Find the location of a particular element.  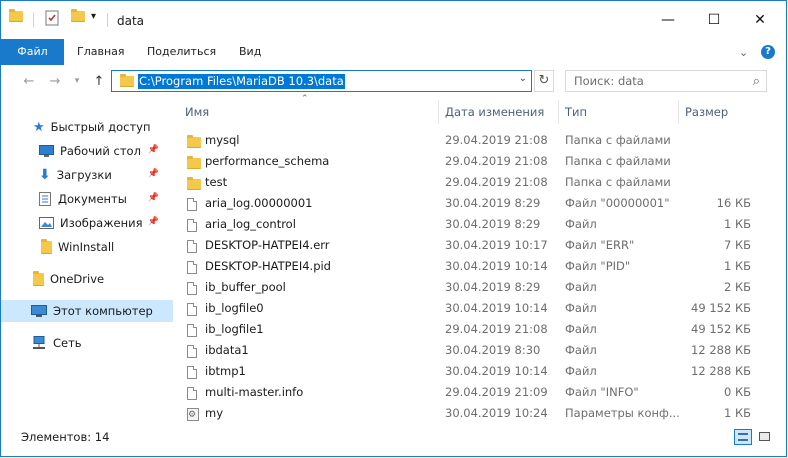

column-header-name: Имя is located at coordinates (311, 112).